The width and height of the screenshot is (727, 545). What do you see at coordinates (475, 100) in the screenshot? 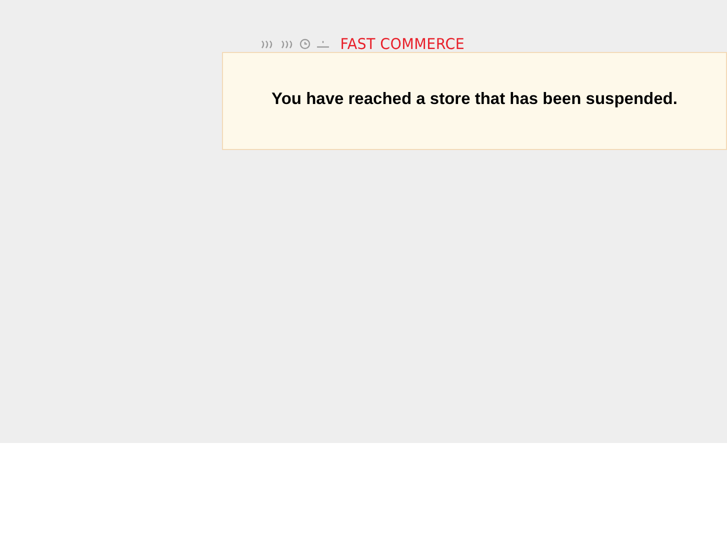
I see `notice-message: You have reached a store that has been suspended.` at bounding box center [475, 100].